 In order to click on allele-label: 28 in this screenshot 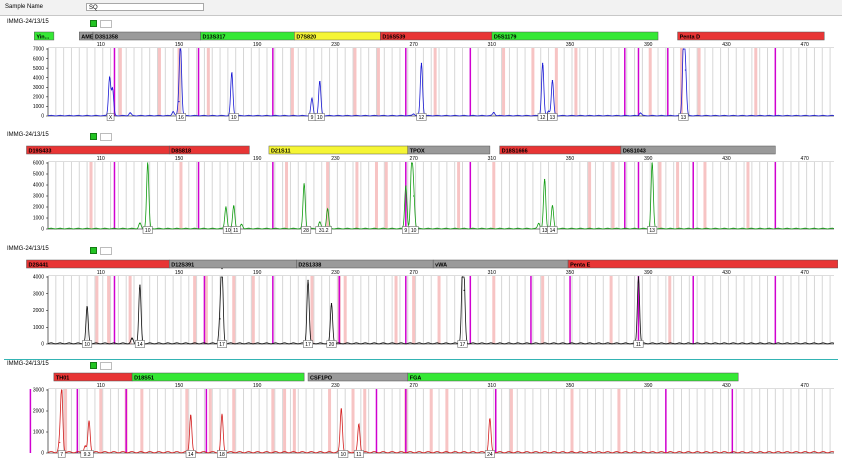, I will do `click(306, 231)`.